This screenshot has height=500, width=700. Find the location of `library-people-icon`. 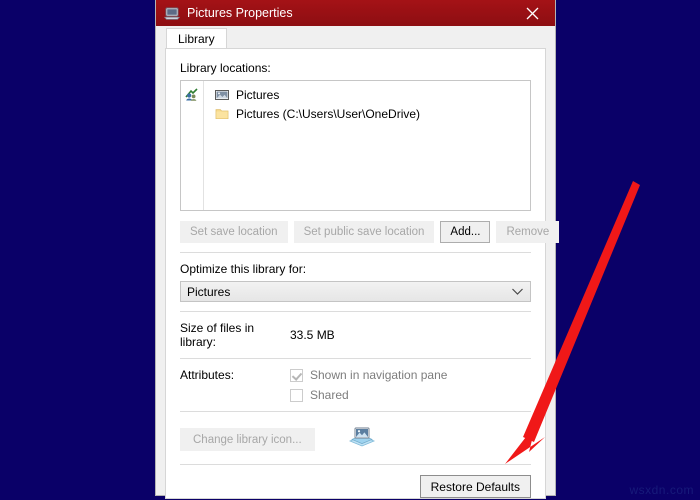

library-people-icon is located at coordinates (192, 148).